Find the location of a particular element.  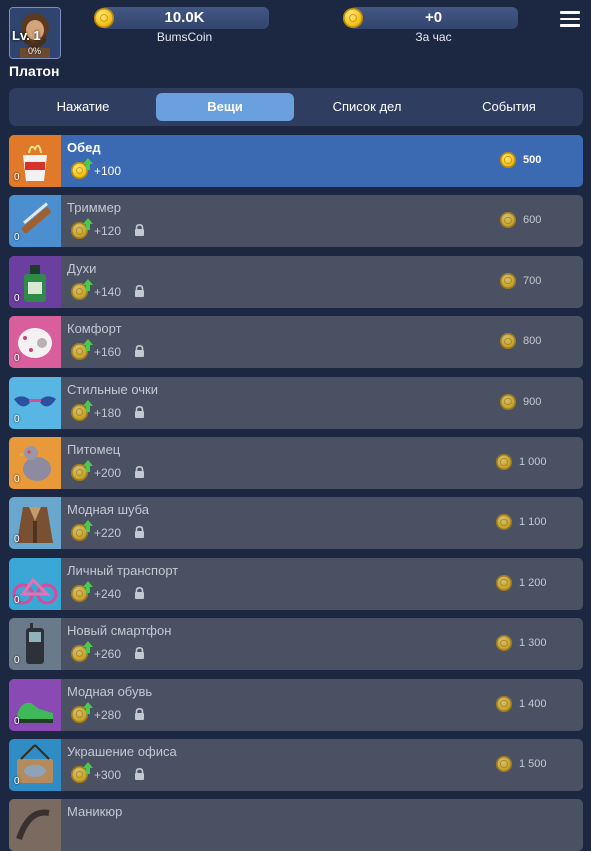

item-row: 0 Стильные очки +180 900 is located at coordinates (296, 402).